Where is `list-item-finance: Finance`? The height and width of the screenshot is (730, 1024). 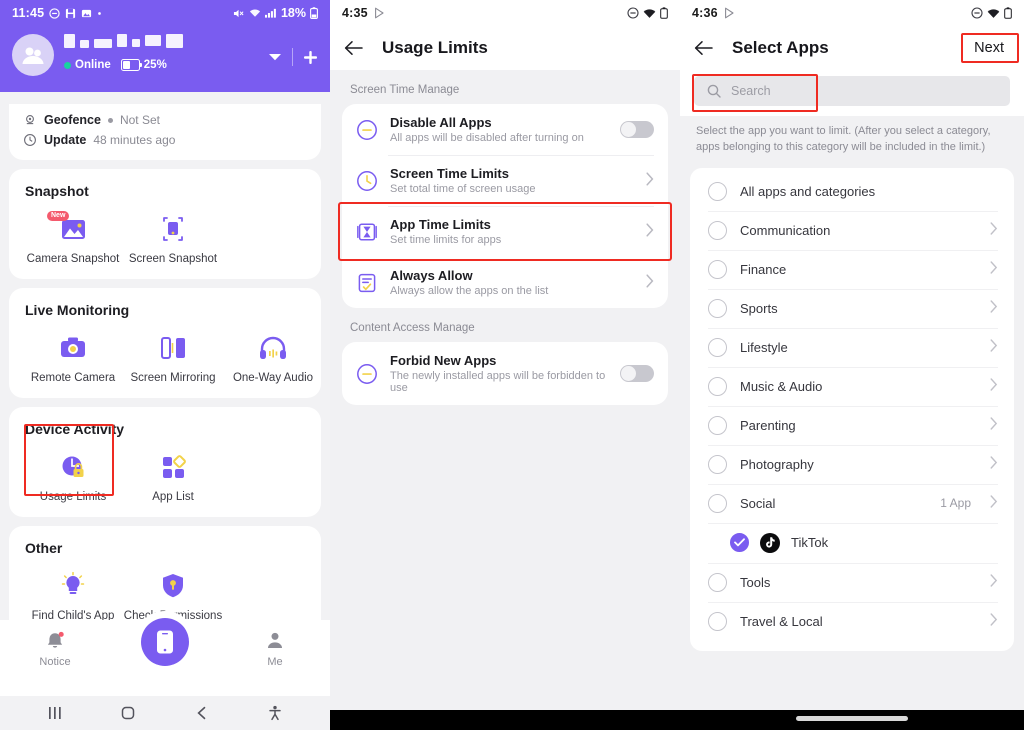
list-item-finance: Finance is located at coordinates (852, 269).